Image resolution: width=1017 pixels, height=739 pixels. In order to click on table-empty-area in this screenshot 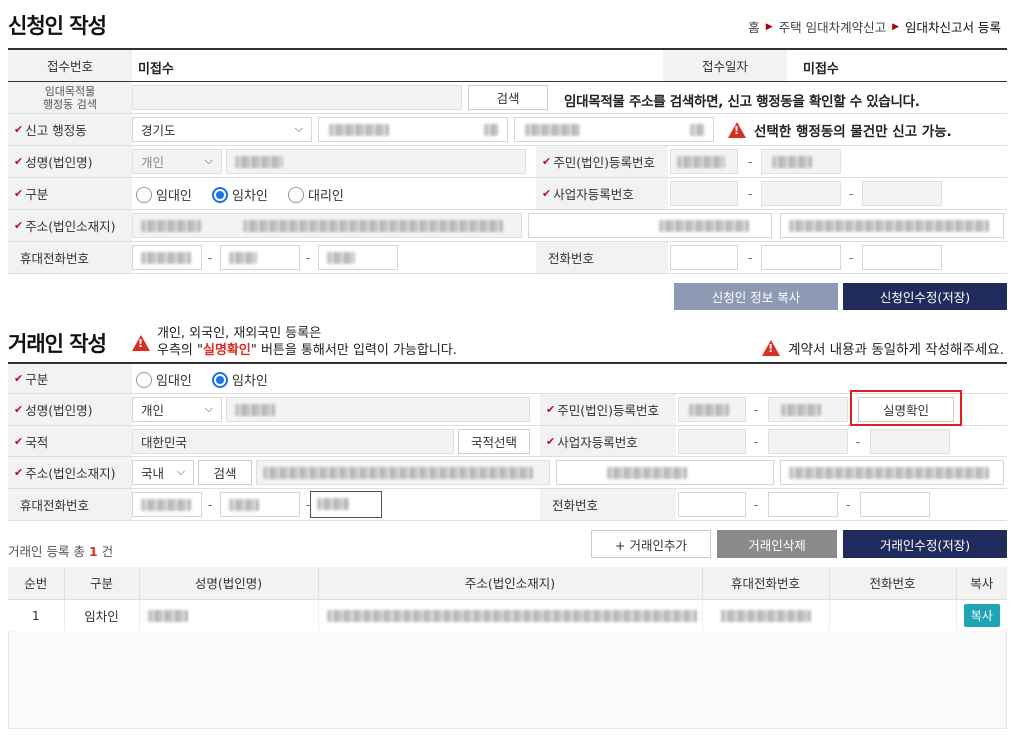, I will do `click(507, 680)`.